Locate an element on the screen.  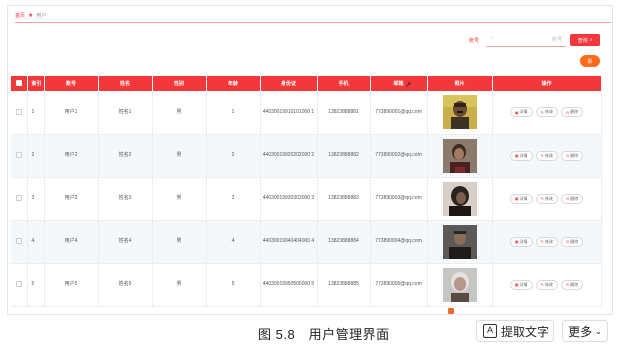
edit-label: 修改 is located at coordinates (548, 155).